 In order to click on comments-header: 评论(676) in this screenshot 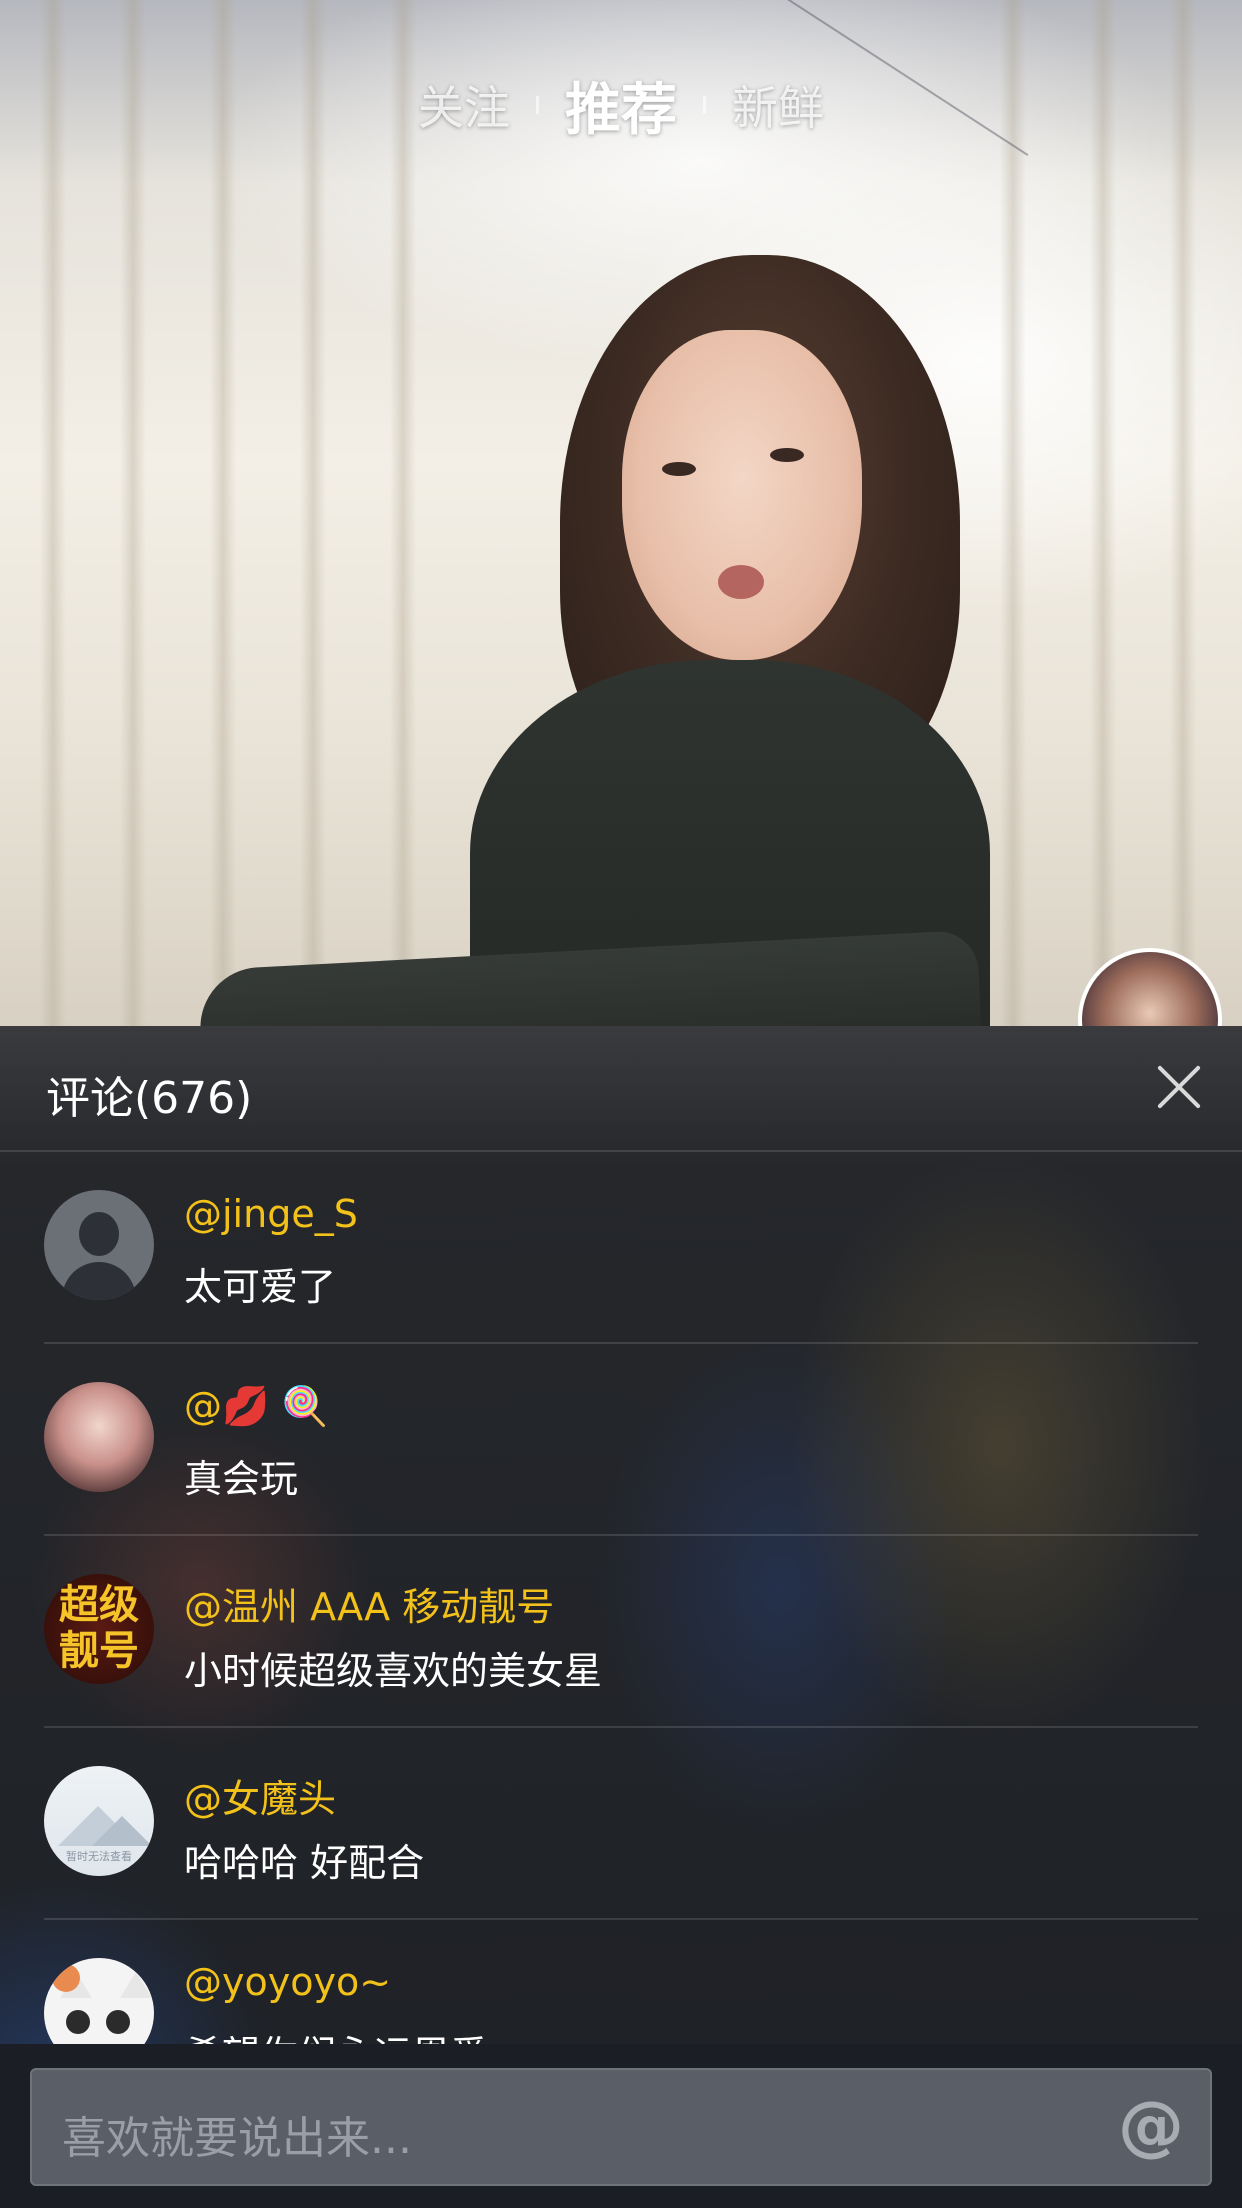, I will do `click(621, 1089)`.